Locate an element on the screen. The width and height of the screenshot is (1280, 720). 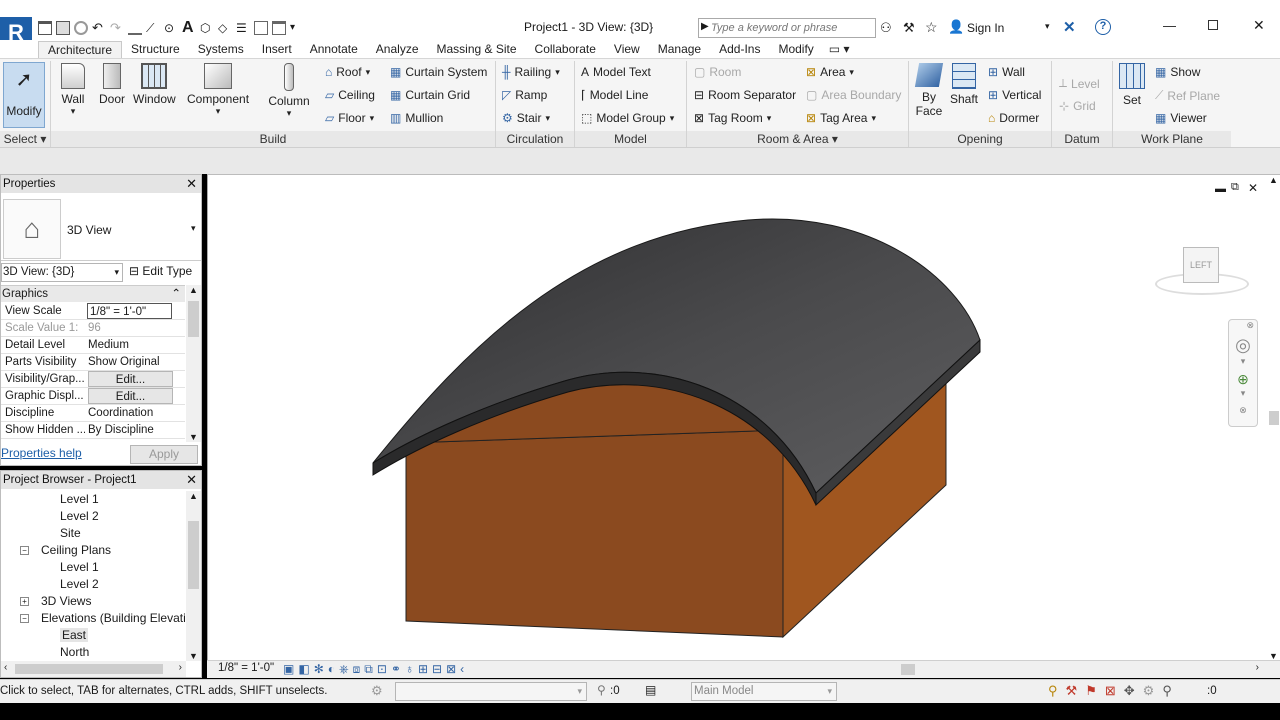
browser-scroll-thumb is located at coordinates (193, 555).